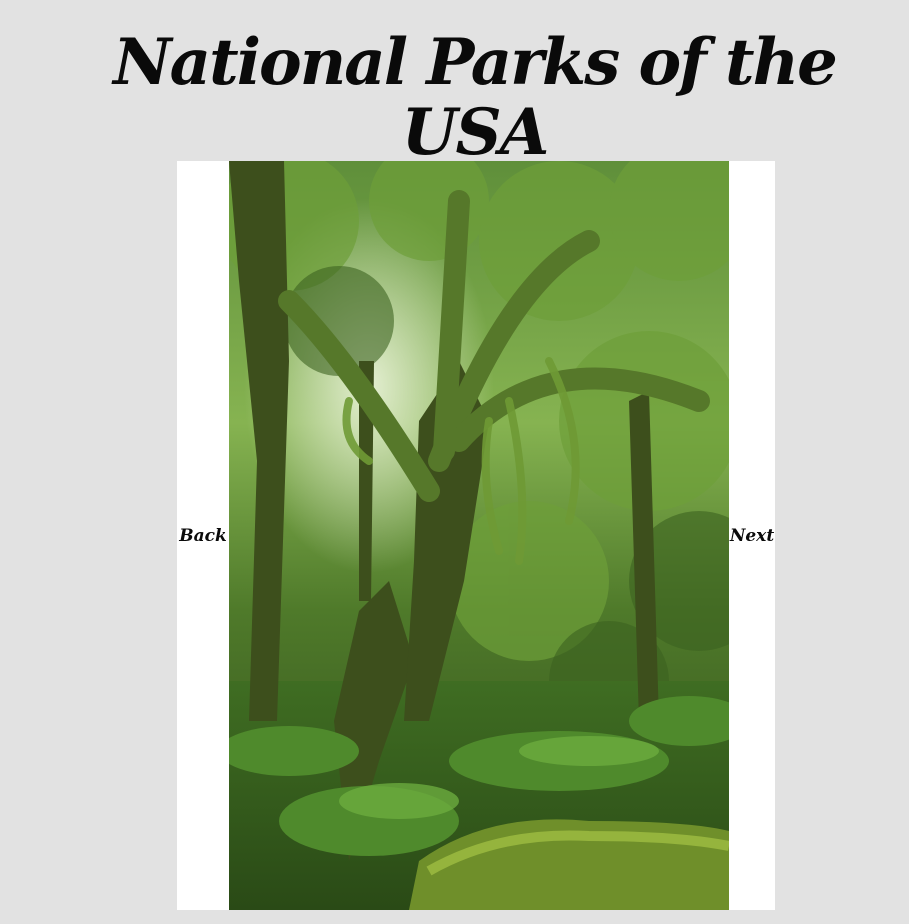 The height and width of the screenshot is (924, 909). Describe the element at coordinates (475, 98) in the screenshot. I see `page-title: National Parks of the USA` at that location.